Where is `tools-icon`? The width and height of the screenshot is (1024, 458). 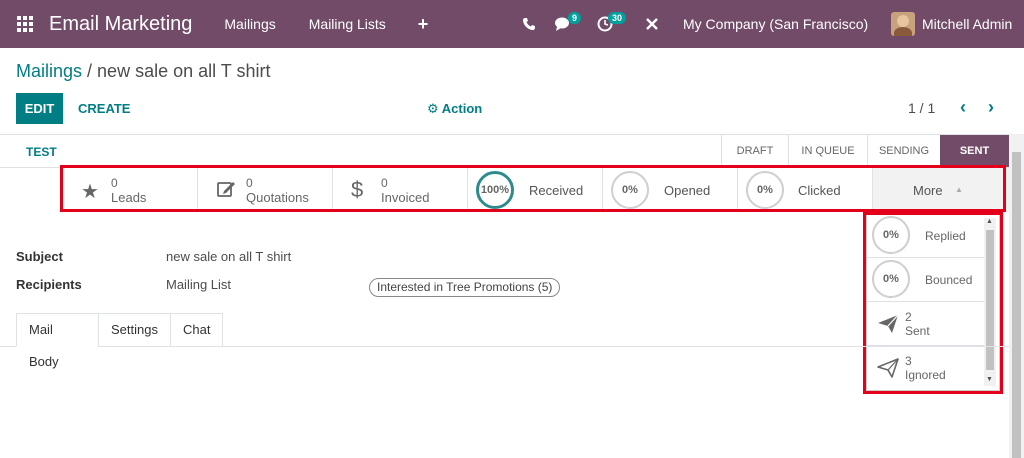
tools-icon is located at coordinates (652, 24).